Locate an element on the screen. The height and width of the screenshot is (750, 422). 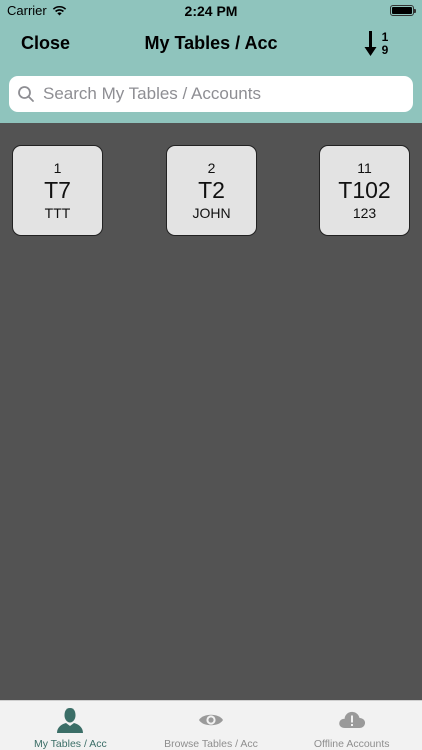
battery-icon is located at coordinates (403, 10).